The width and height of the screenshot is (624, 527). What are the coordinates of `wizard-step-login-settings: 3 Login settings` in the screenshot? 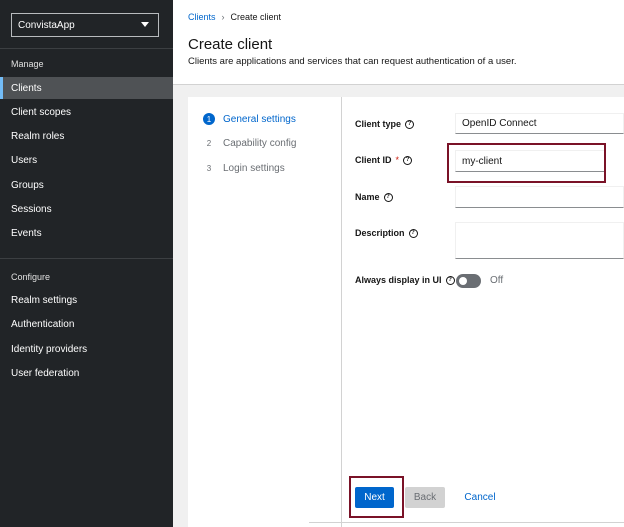 It's located at (244, 168).